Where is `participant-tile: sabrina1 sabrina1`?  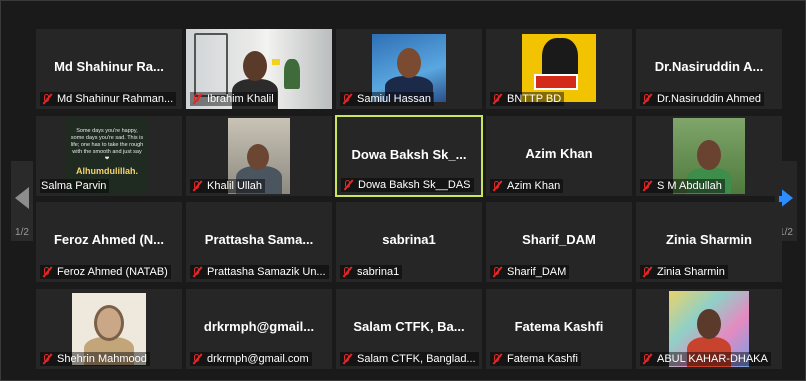 participant-tile: sabrina1 sabrina1 is located at coordinates (409, 242).